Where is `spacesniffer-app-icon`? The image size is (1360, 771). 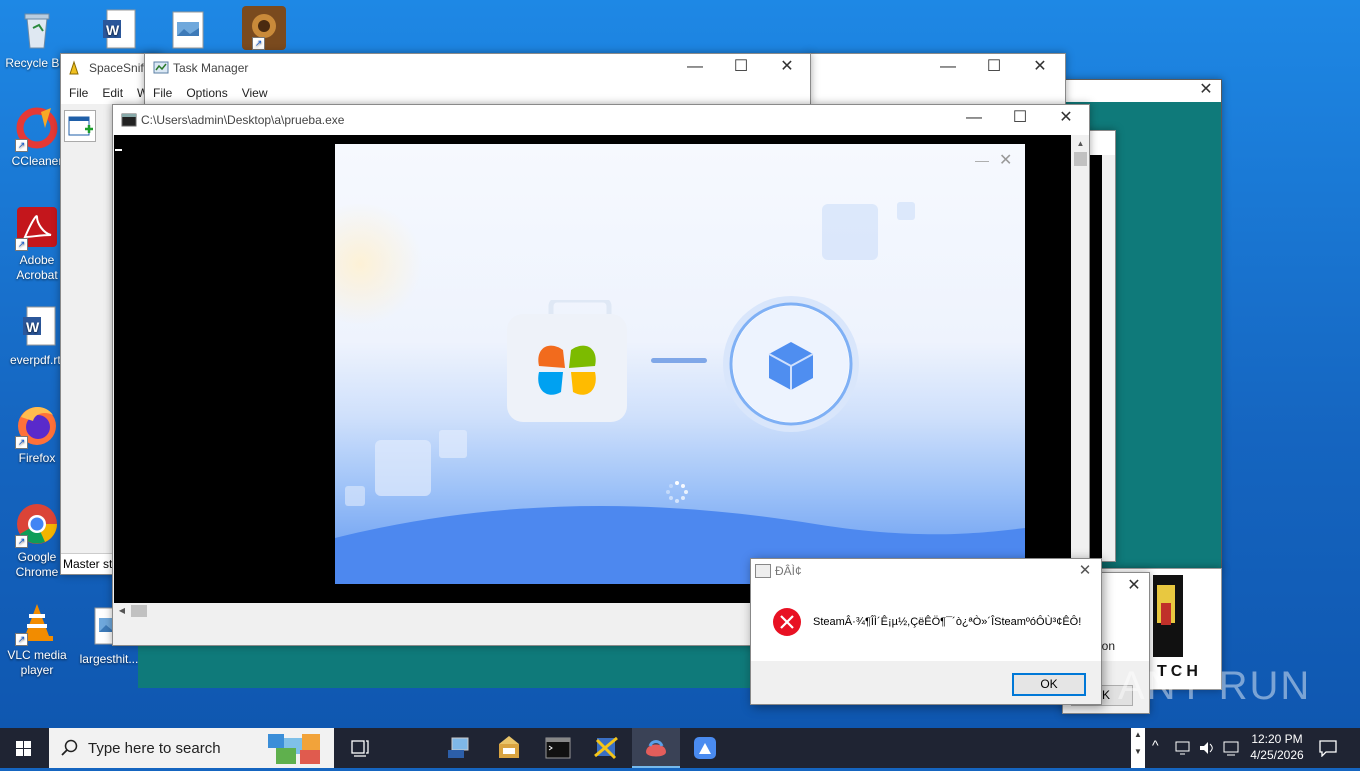
spacesniffer-app-icon is located at coordinates (74, 67).